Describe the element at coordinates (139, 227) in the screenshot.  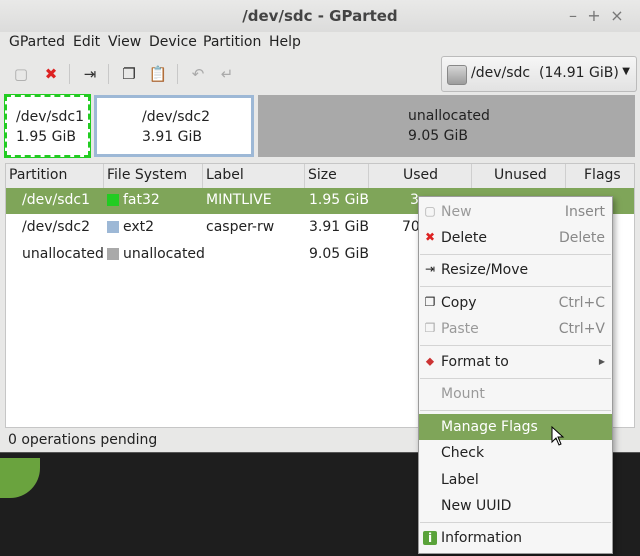
I see `cell-file-system: ext2` at that location.